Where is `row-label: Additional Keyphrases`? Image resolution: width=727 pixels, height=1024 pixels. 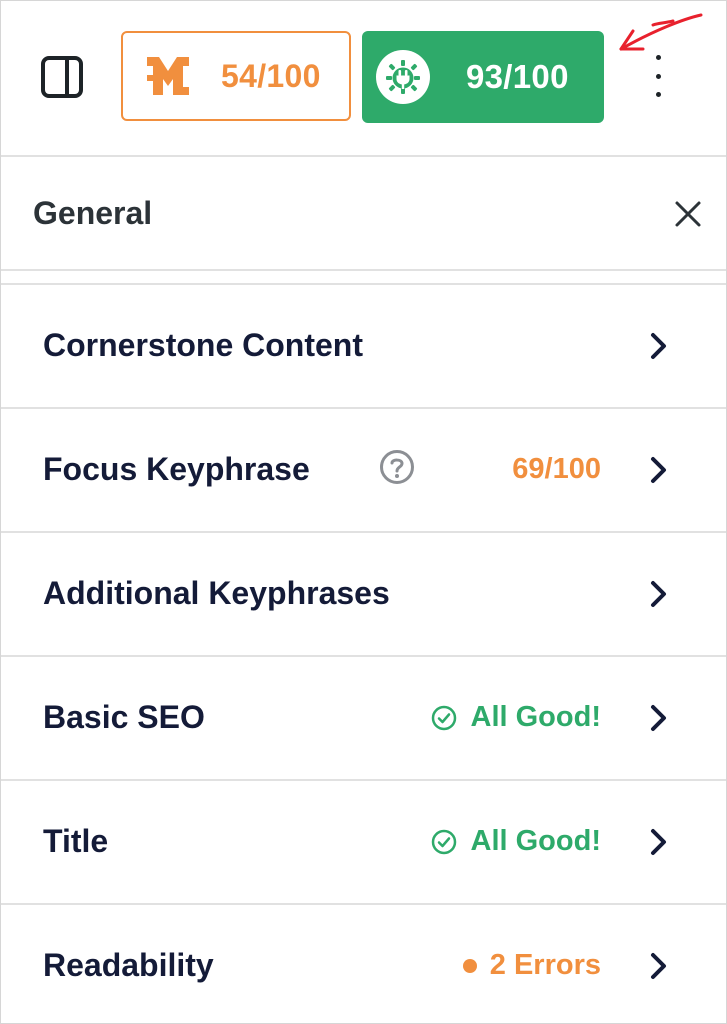
row-label: Additional Keyphrases is located at coordinates (216, 593).